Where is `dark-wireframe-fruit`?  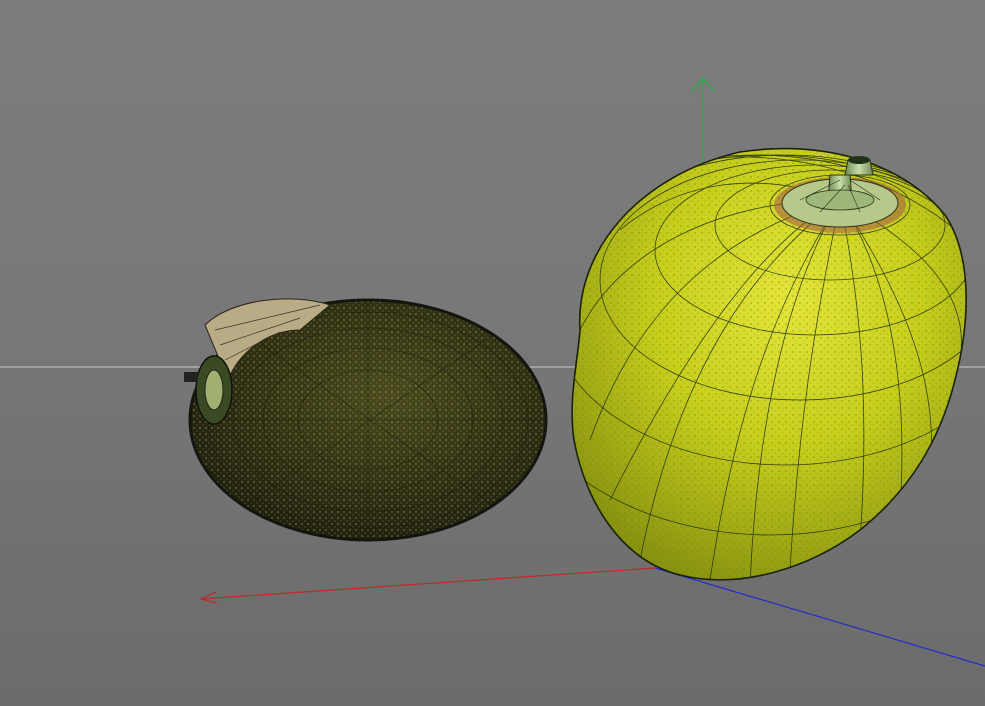 dark-wireframe-fruit is located at coordinates (366, 420).